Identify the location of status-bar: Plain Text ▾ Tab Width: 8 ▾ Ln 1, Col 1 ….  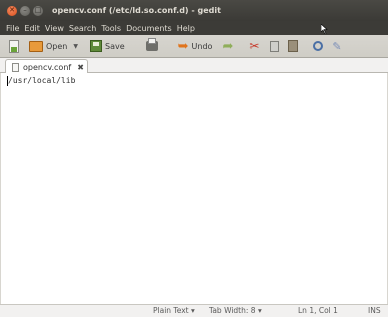
(194, 310).